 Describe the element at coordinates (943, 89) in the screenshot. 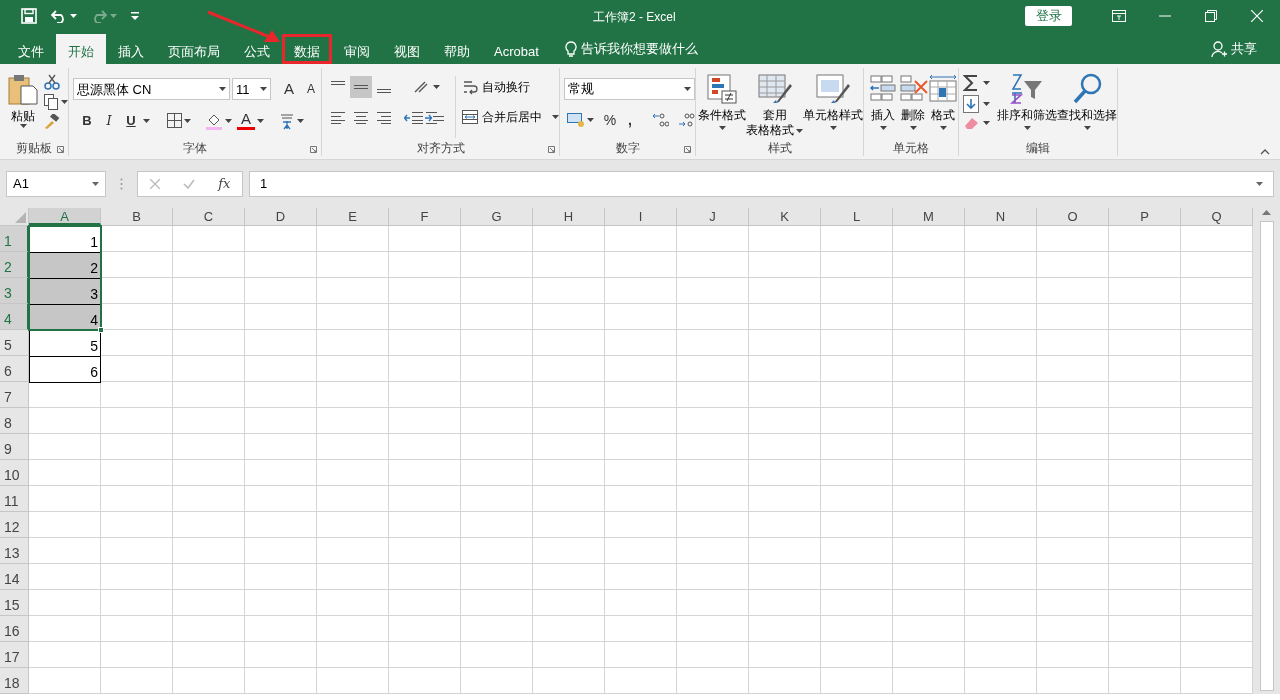

I see `format-cells-icon` at that location.